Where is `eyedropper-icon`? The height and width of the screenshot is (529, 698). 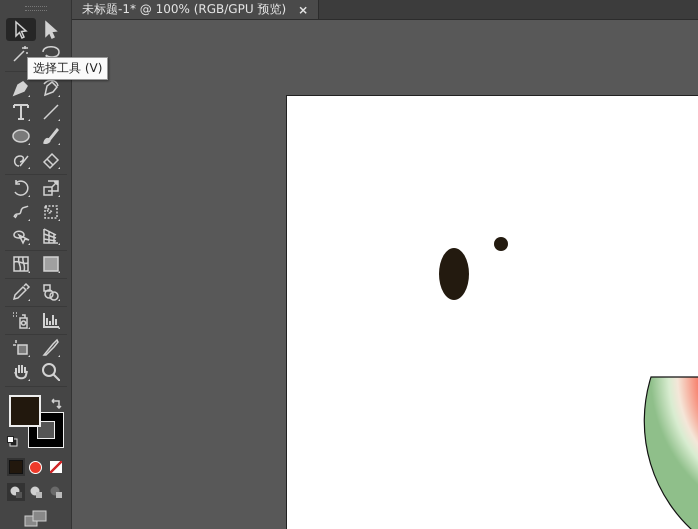
eyedropper-icon is located at coordinates (20, 292).